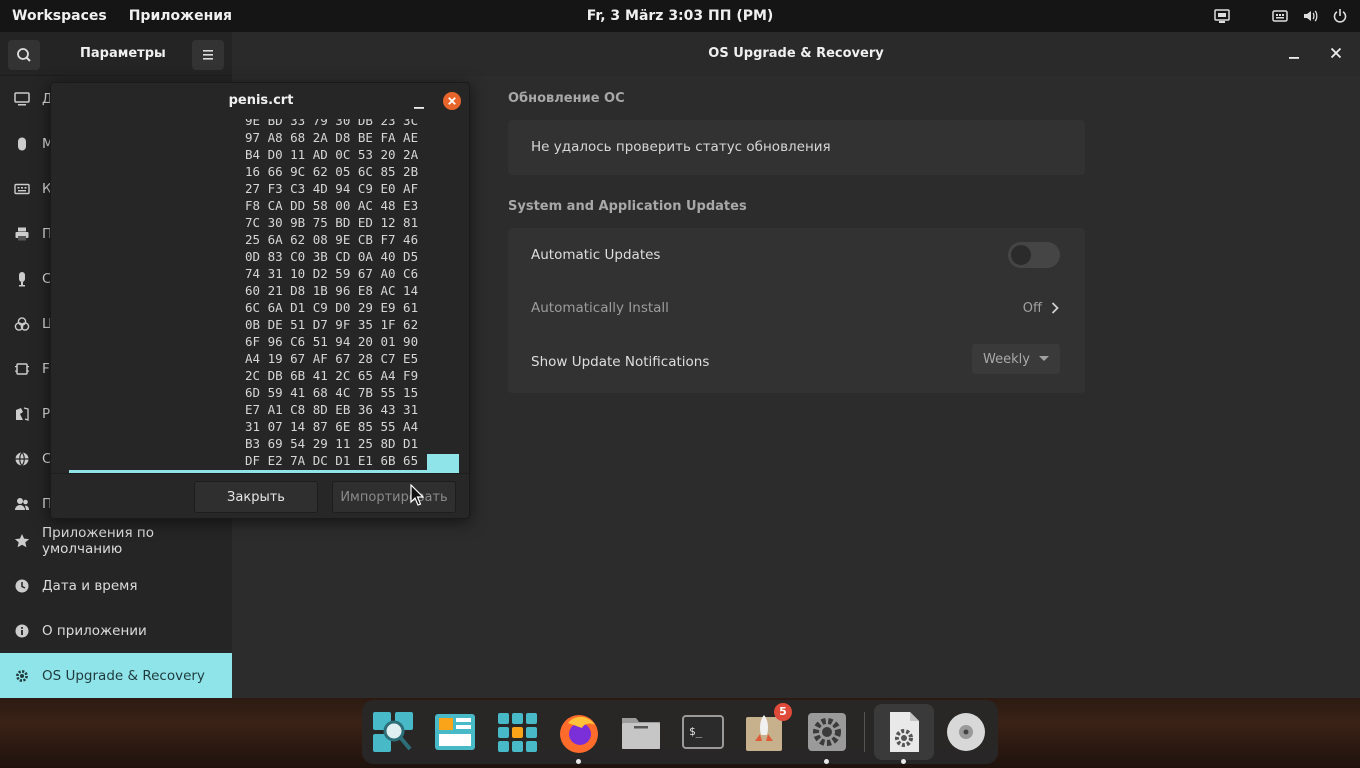 This screenshot has width=1360, height=768. Describe the element at coordinates (22, 459) in the screenshot. I see `network-icon` at that location.